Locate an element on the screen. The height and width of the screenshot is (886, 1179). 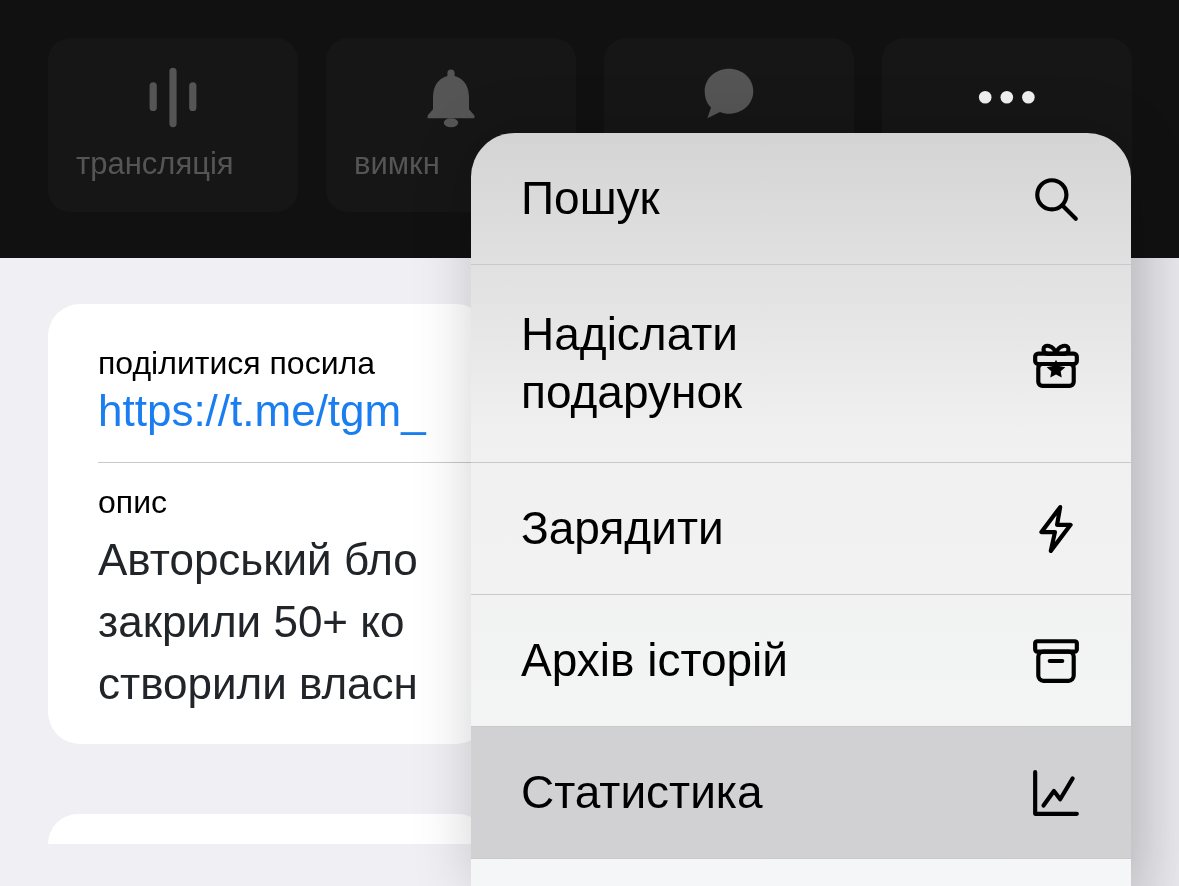
menu-item: Зарядити is located at coordinates (801, 529).